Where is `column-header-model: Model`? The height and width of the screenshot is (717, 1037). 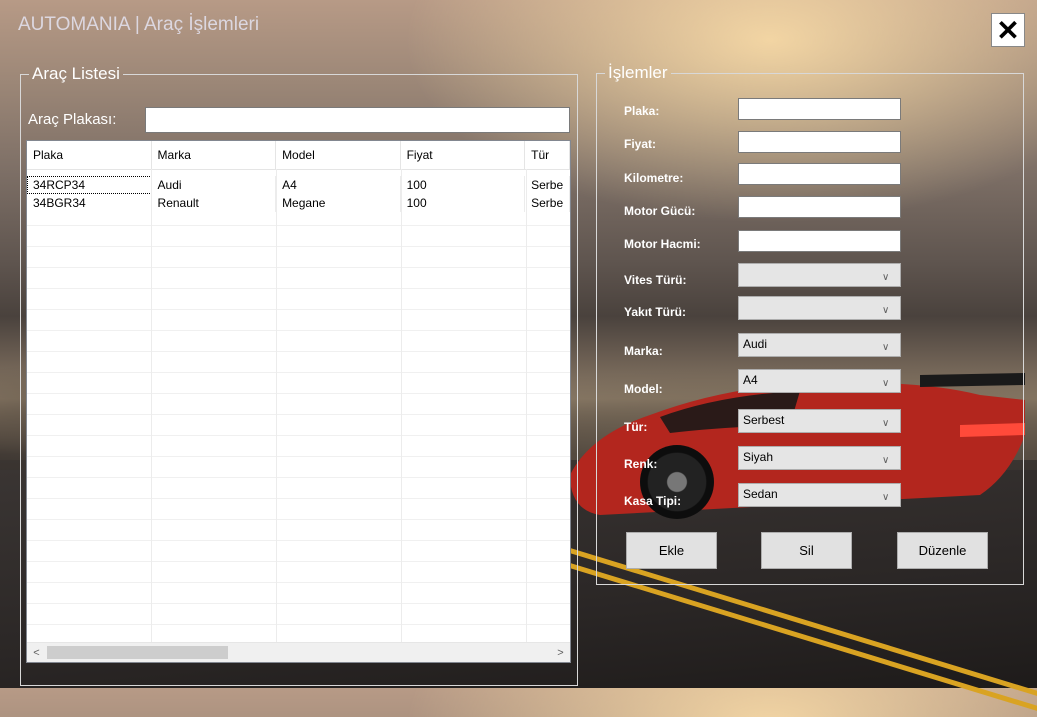
column-header-model: Model is located at coordinates (338, 155).